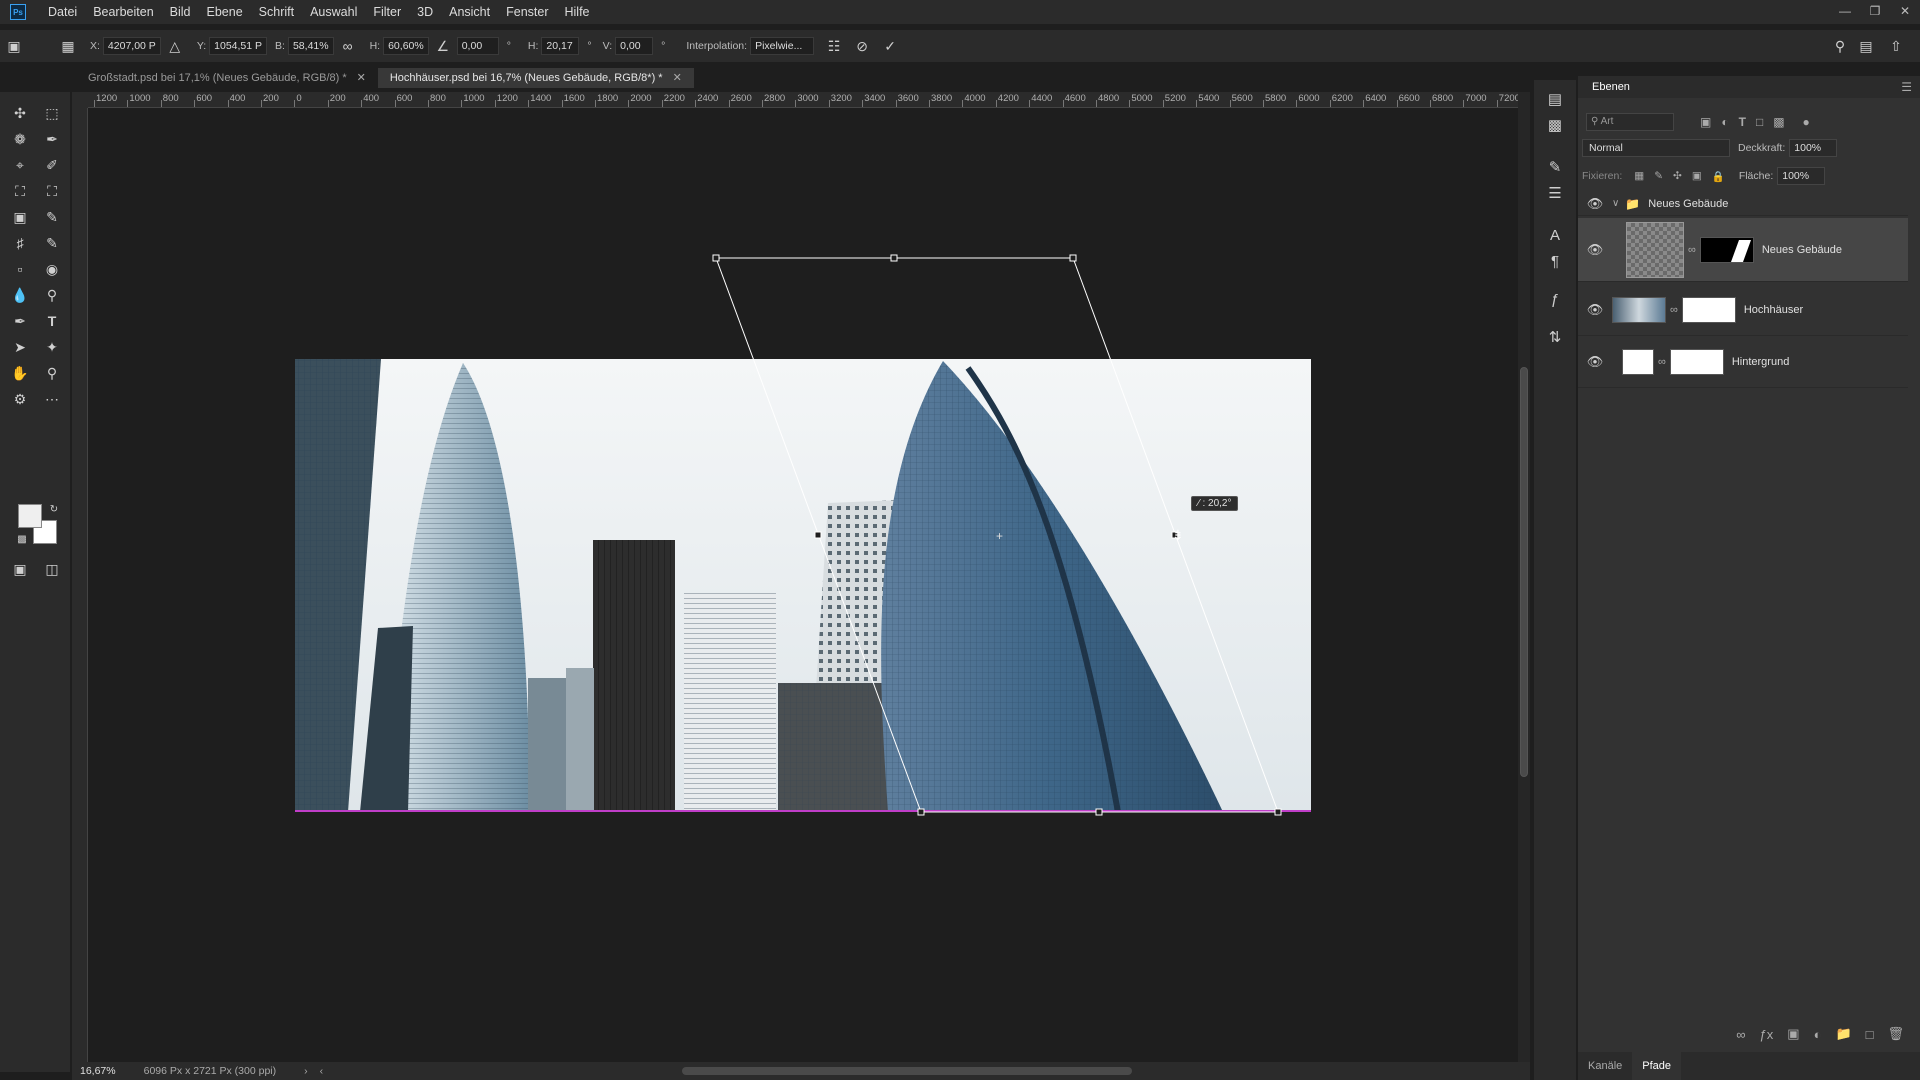 This screenshot has width=1920, height=1080. What do you see at coordinates (469, 12) in the screenshot?
I see `menu-ansicht: Ansicht` at bounding box center [469, 12].